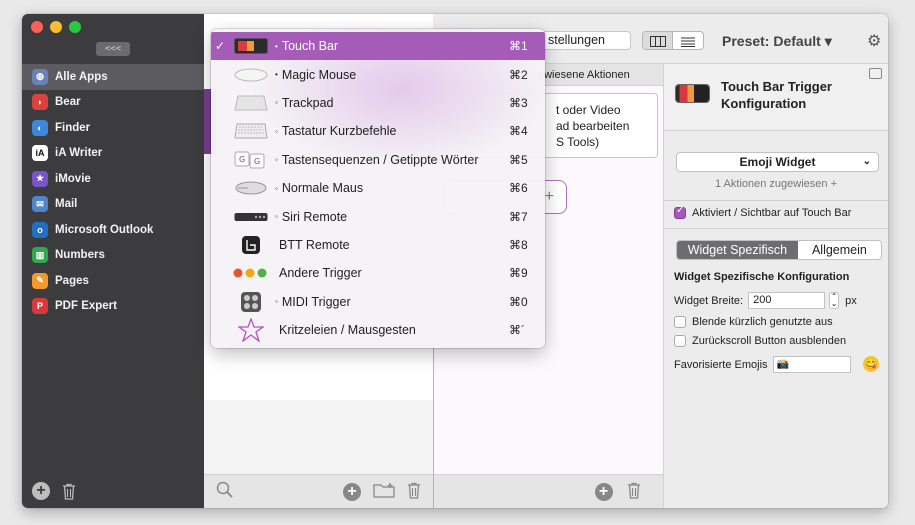  Describe the element at coordinates (414, 492) in the screenshot. I see `delete-trigger-button` at that location.